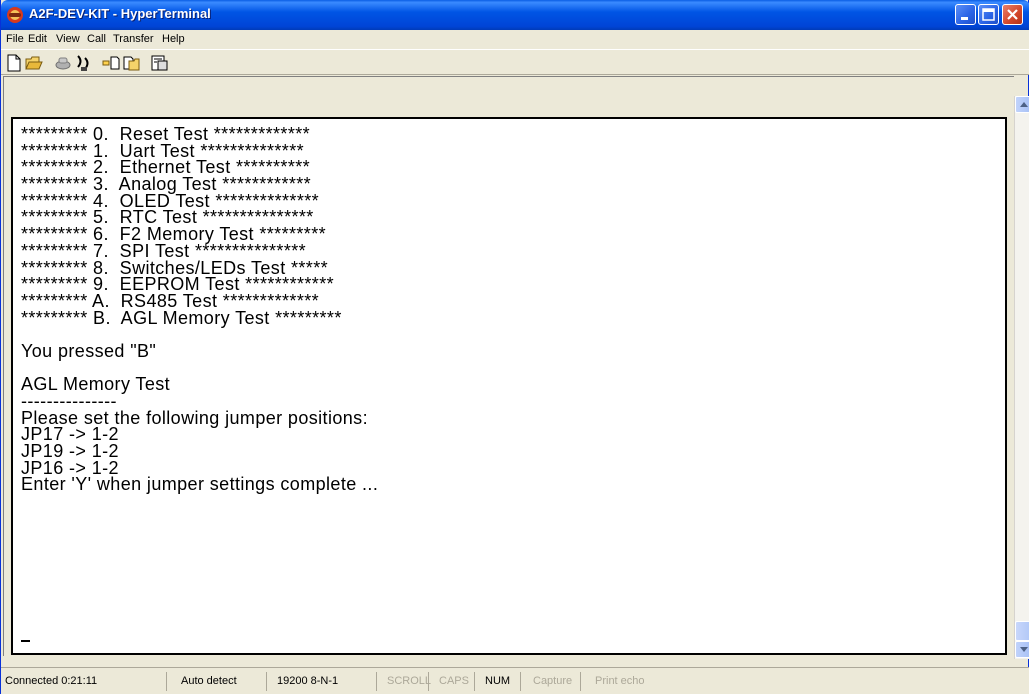 Image resolution: width=1029 pixels, height=694 pixels. I want to click on scroll-down-button, so click(1022, 649).